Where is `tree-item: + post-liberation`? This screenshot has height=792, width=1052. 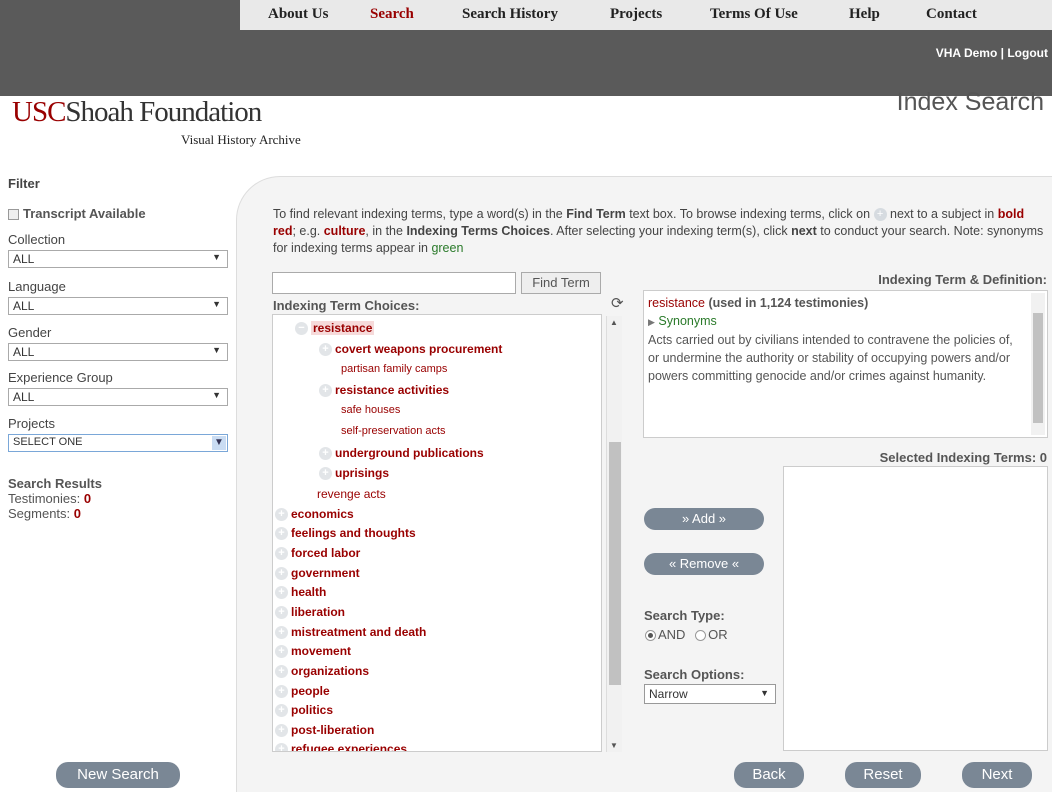
tree-item: + post-liberation is located at coordinates (324, 730).